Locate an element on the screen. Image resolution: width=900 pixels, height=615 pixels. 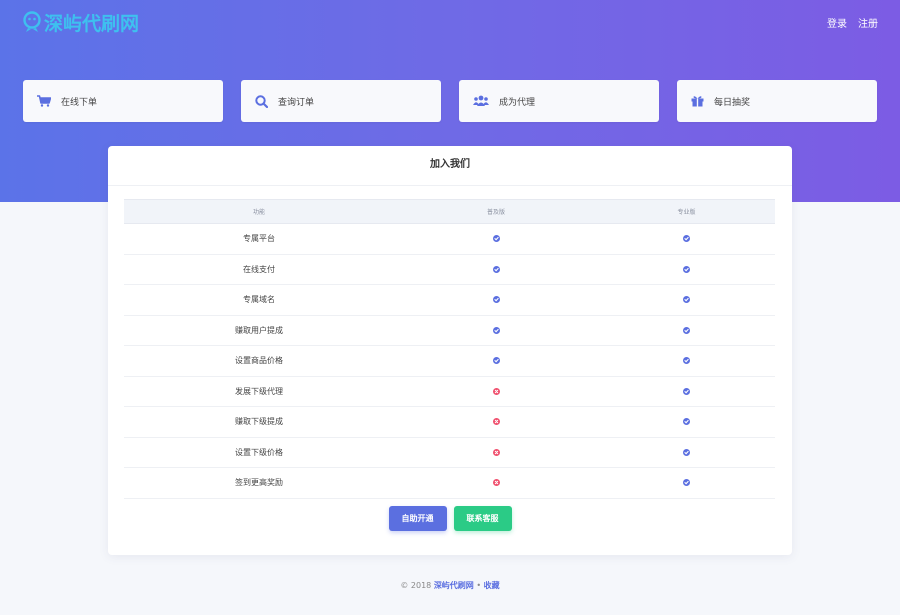
table-row: 设置下级价格 is located at coordinates (449, 452).